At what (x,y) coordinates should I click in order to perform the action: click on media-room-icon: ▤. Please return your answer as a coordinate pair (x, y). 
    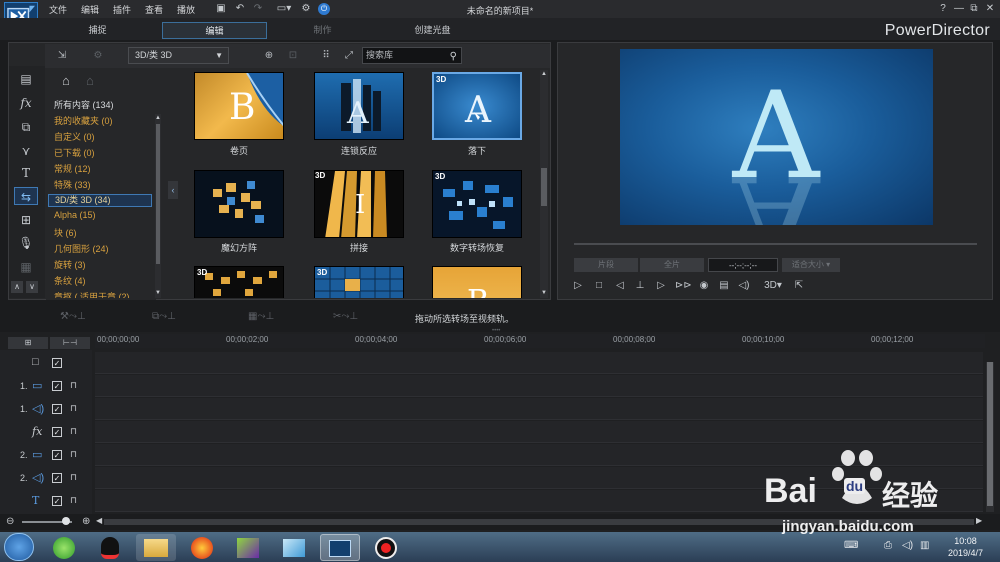
    Looking at the image, I should click on (26, 79).